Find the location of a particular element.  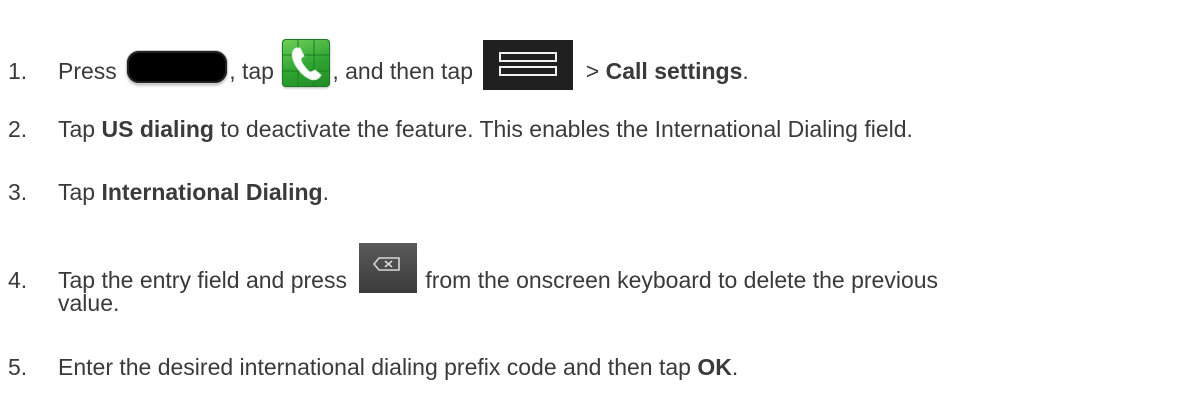

step-number: 3. is located at coordinates (18, 192).